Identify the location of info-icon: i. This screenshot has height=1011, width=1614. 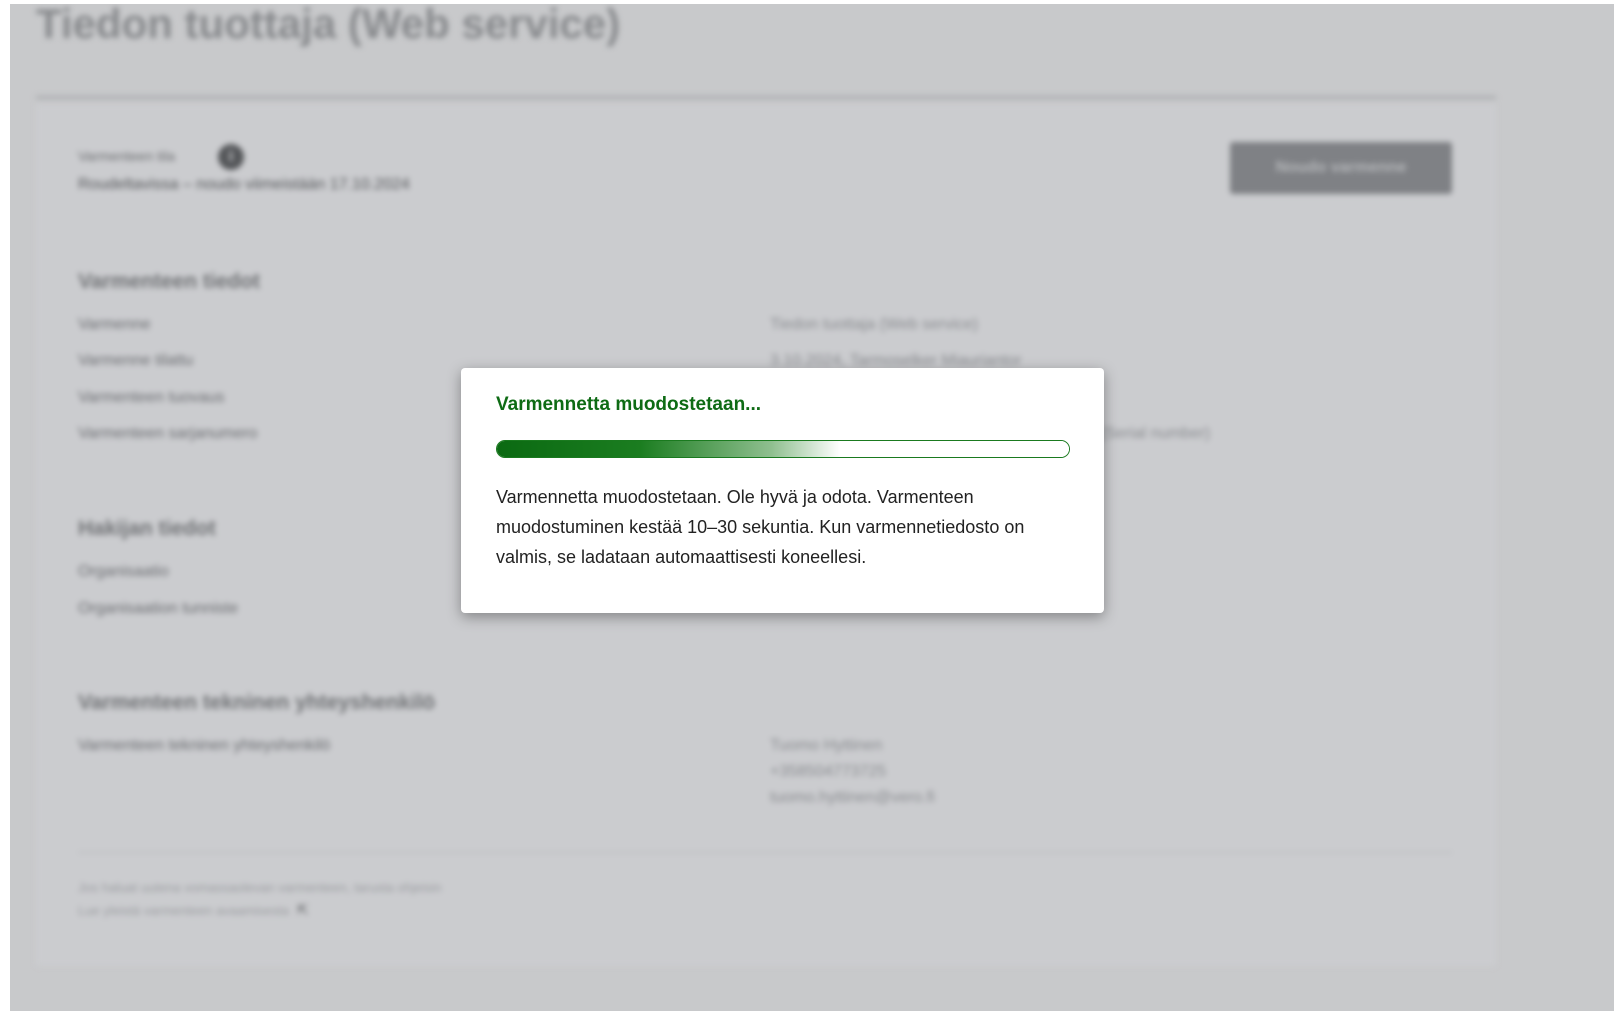
(231, 157).